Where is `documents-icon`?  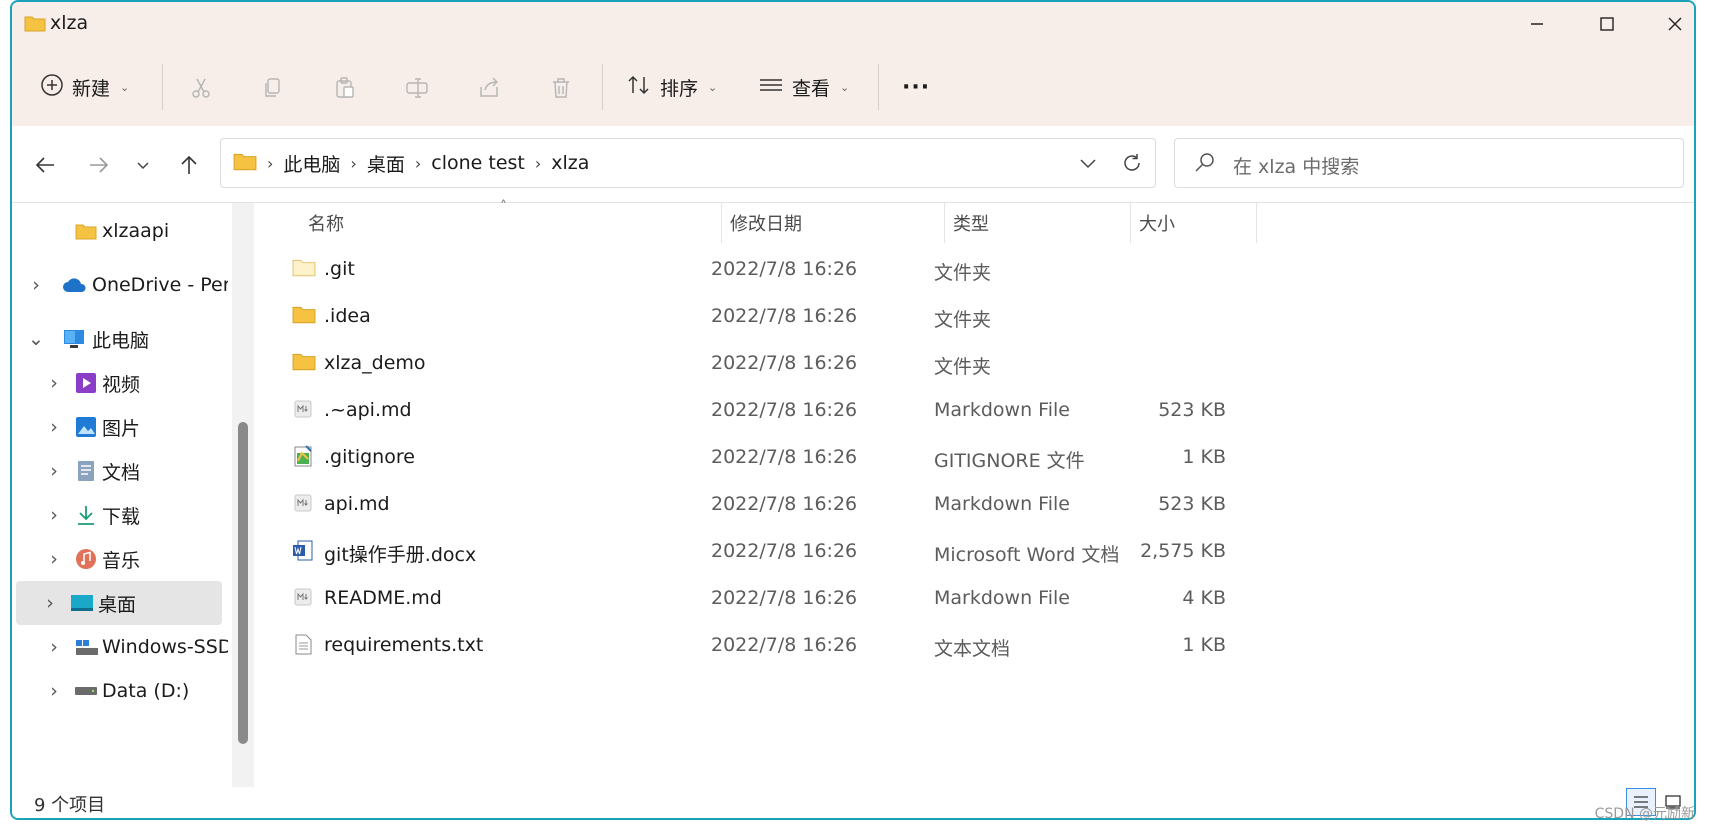 documents-icon is located at coordinates (86, 471).